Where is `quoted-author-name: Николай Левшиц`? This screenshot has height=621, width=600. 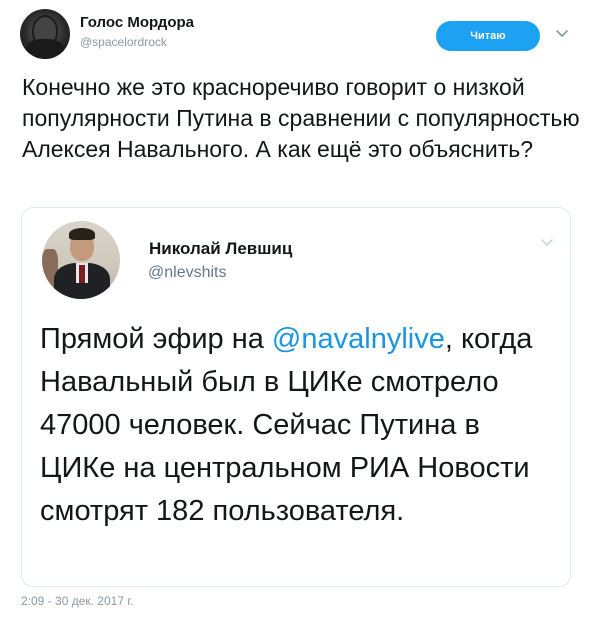
quoted-author-name: Николай Левшиц is located at coordinates (220, 249).